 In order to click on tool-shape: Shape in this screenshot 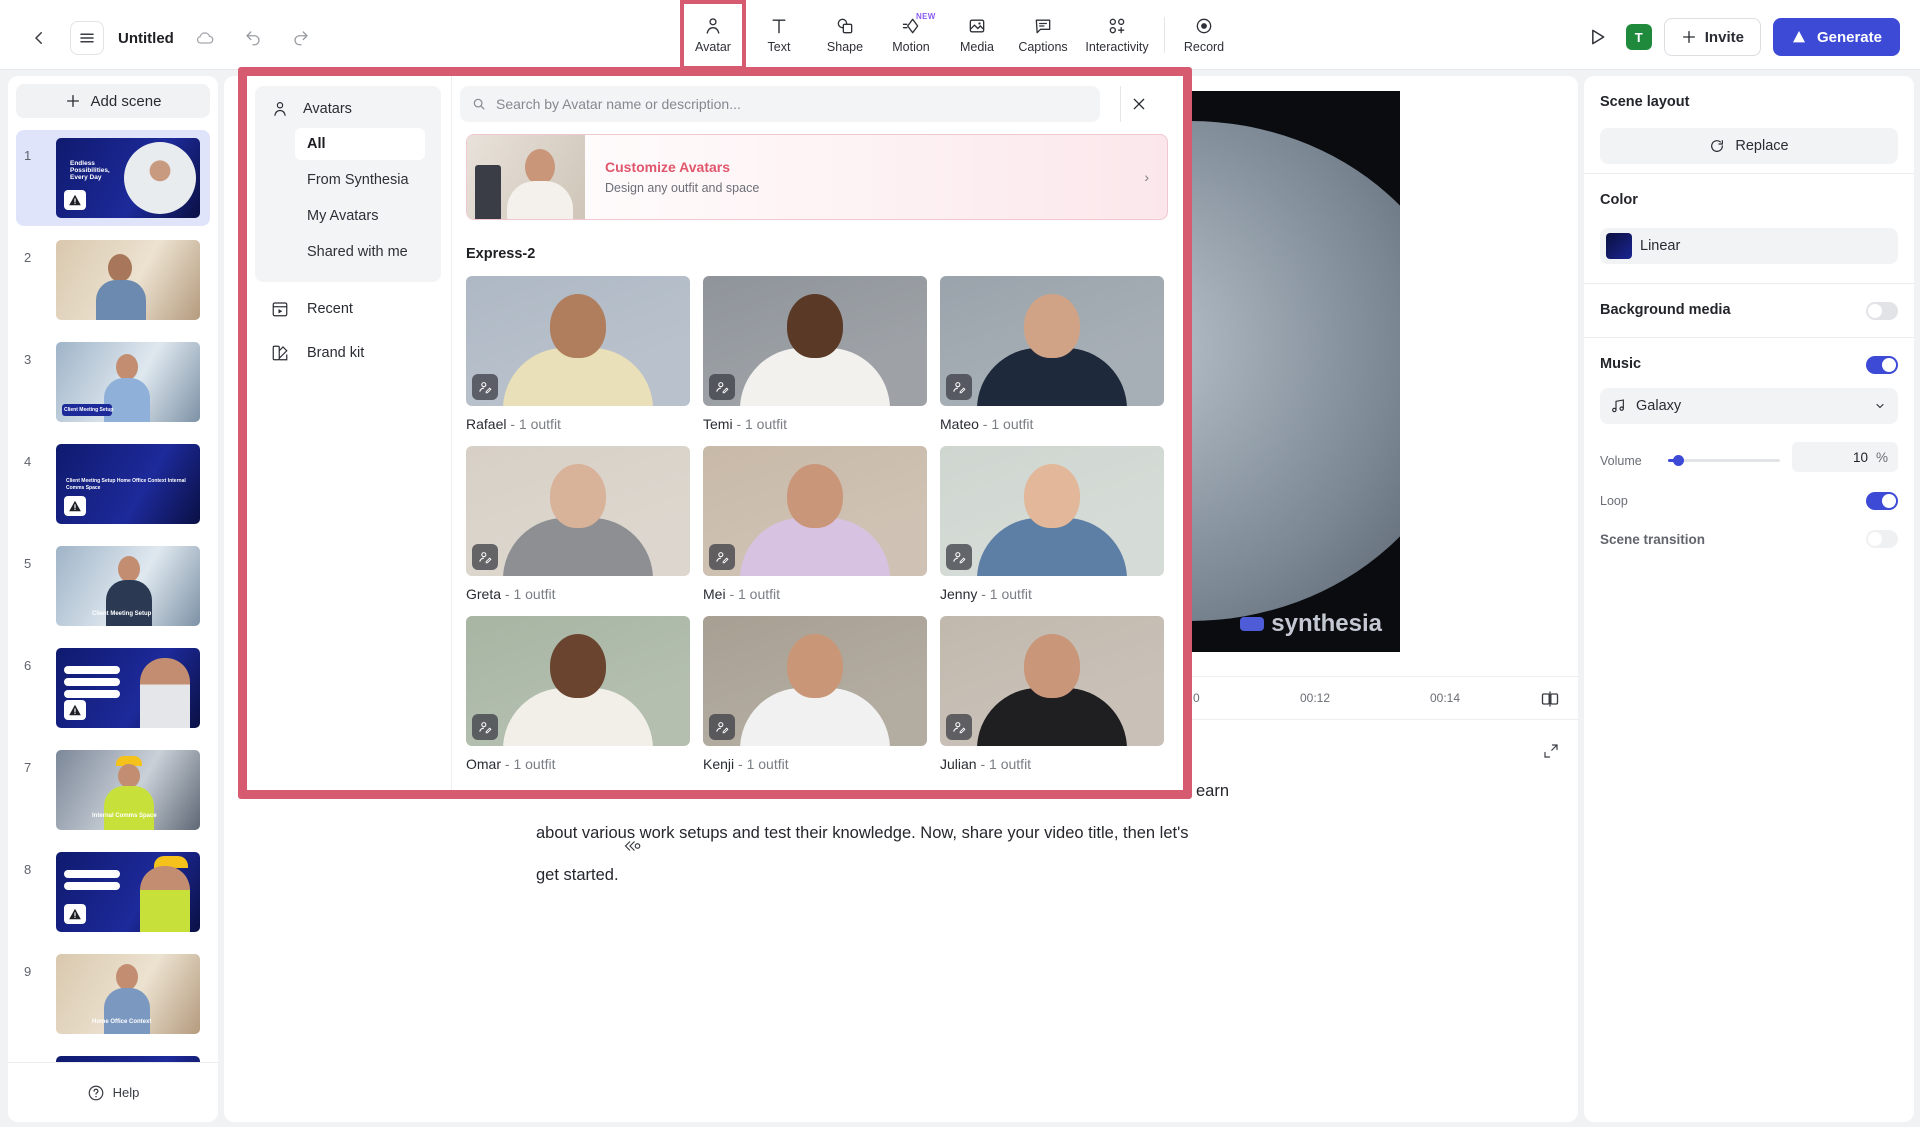, I will do `click(845, 35)`.